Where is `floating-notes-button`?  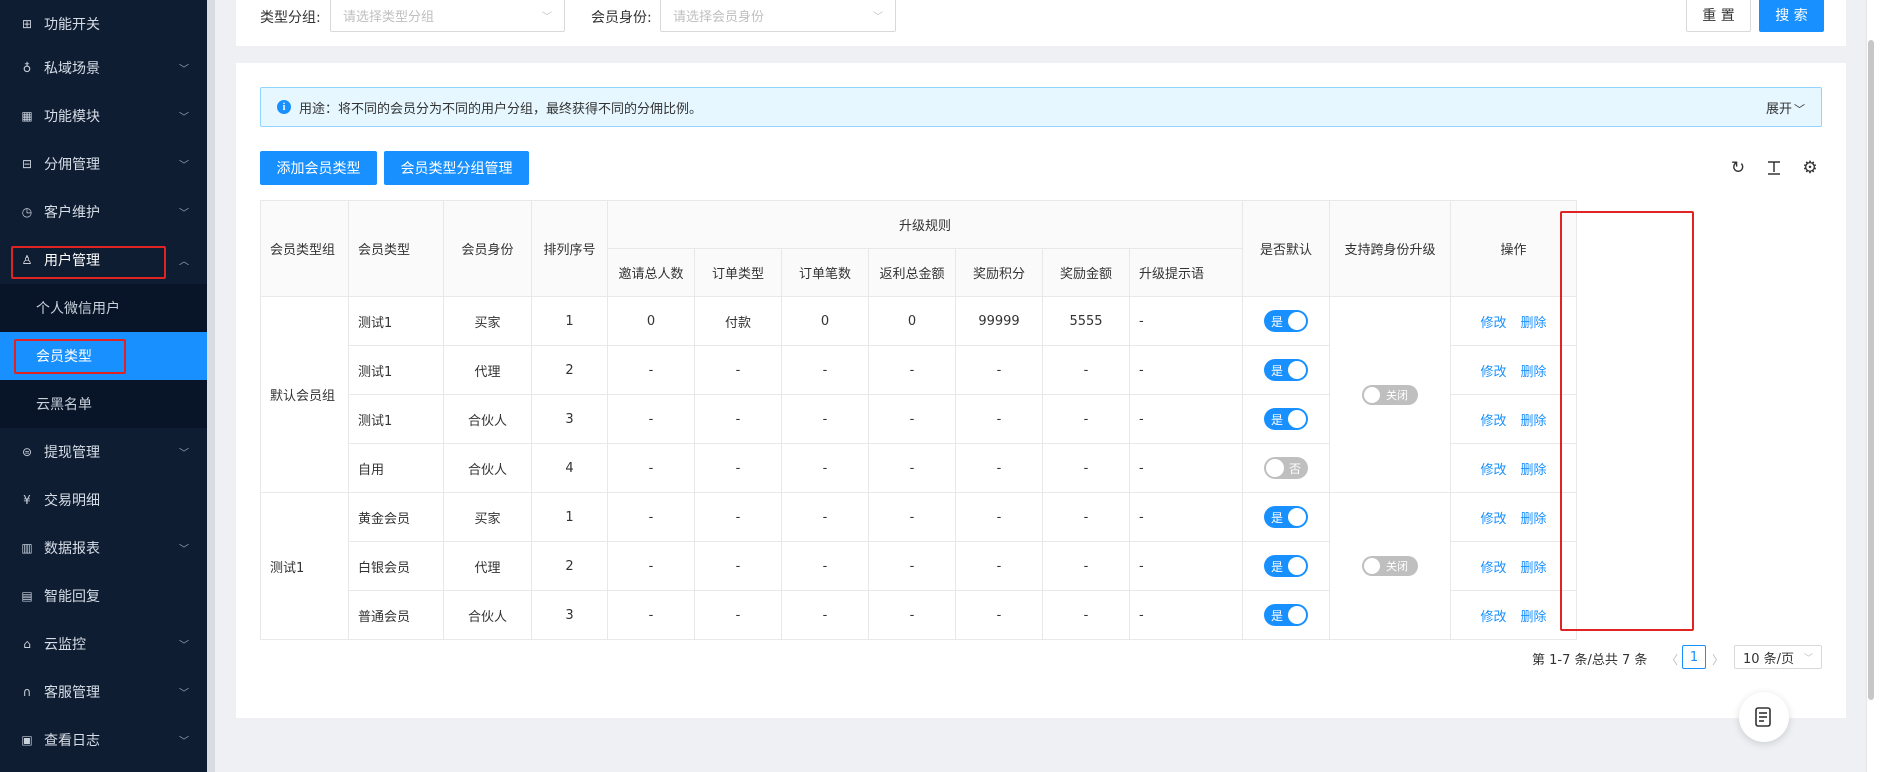
floating-notes-button is located at coordinates (1764, 717).